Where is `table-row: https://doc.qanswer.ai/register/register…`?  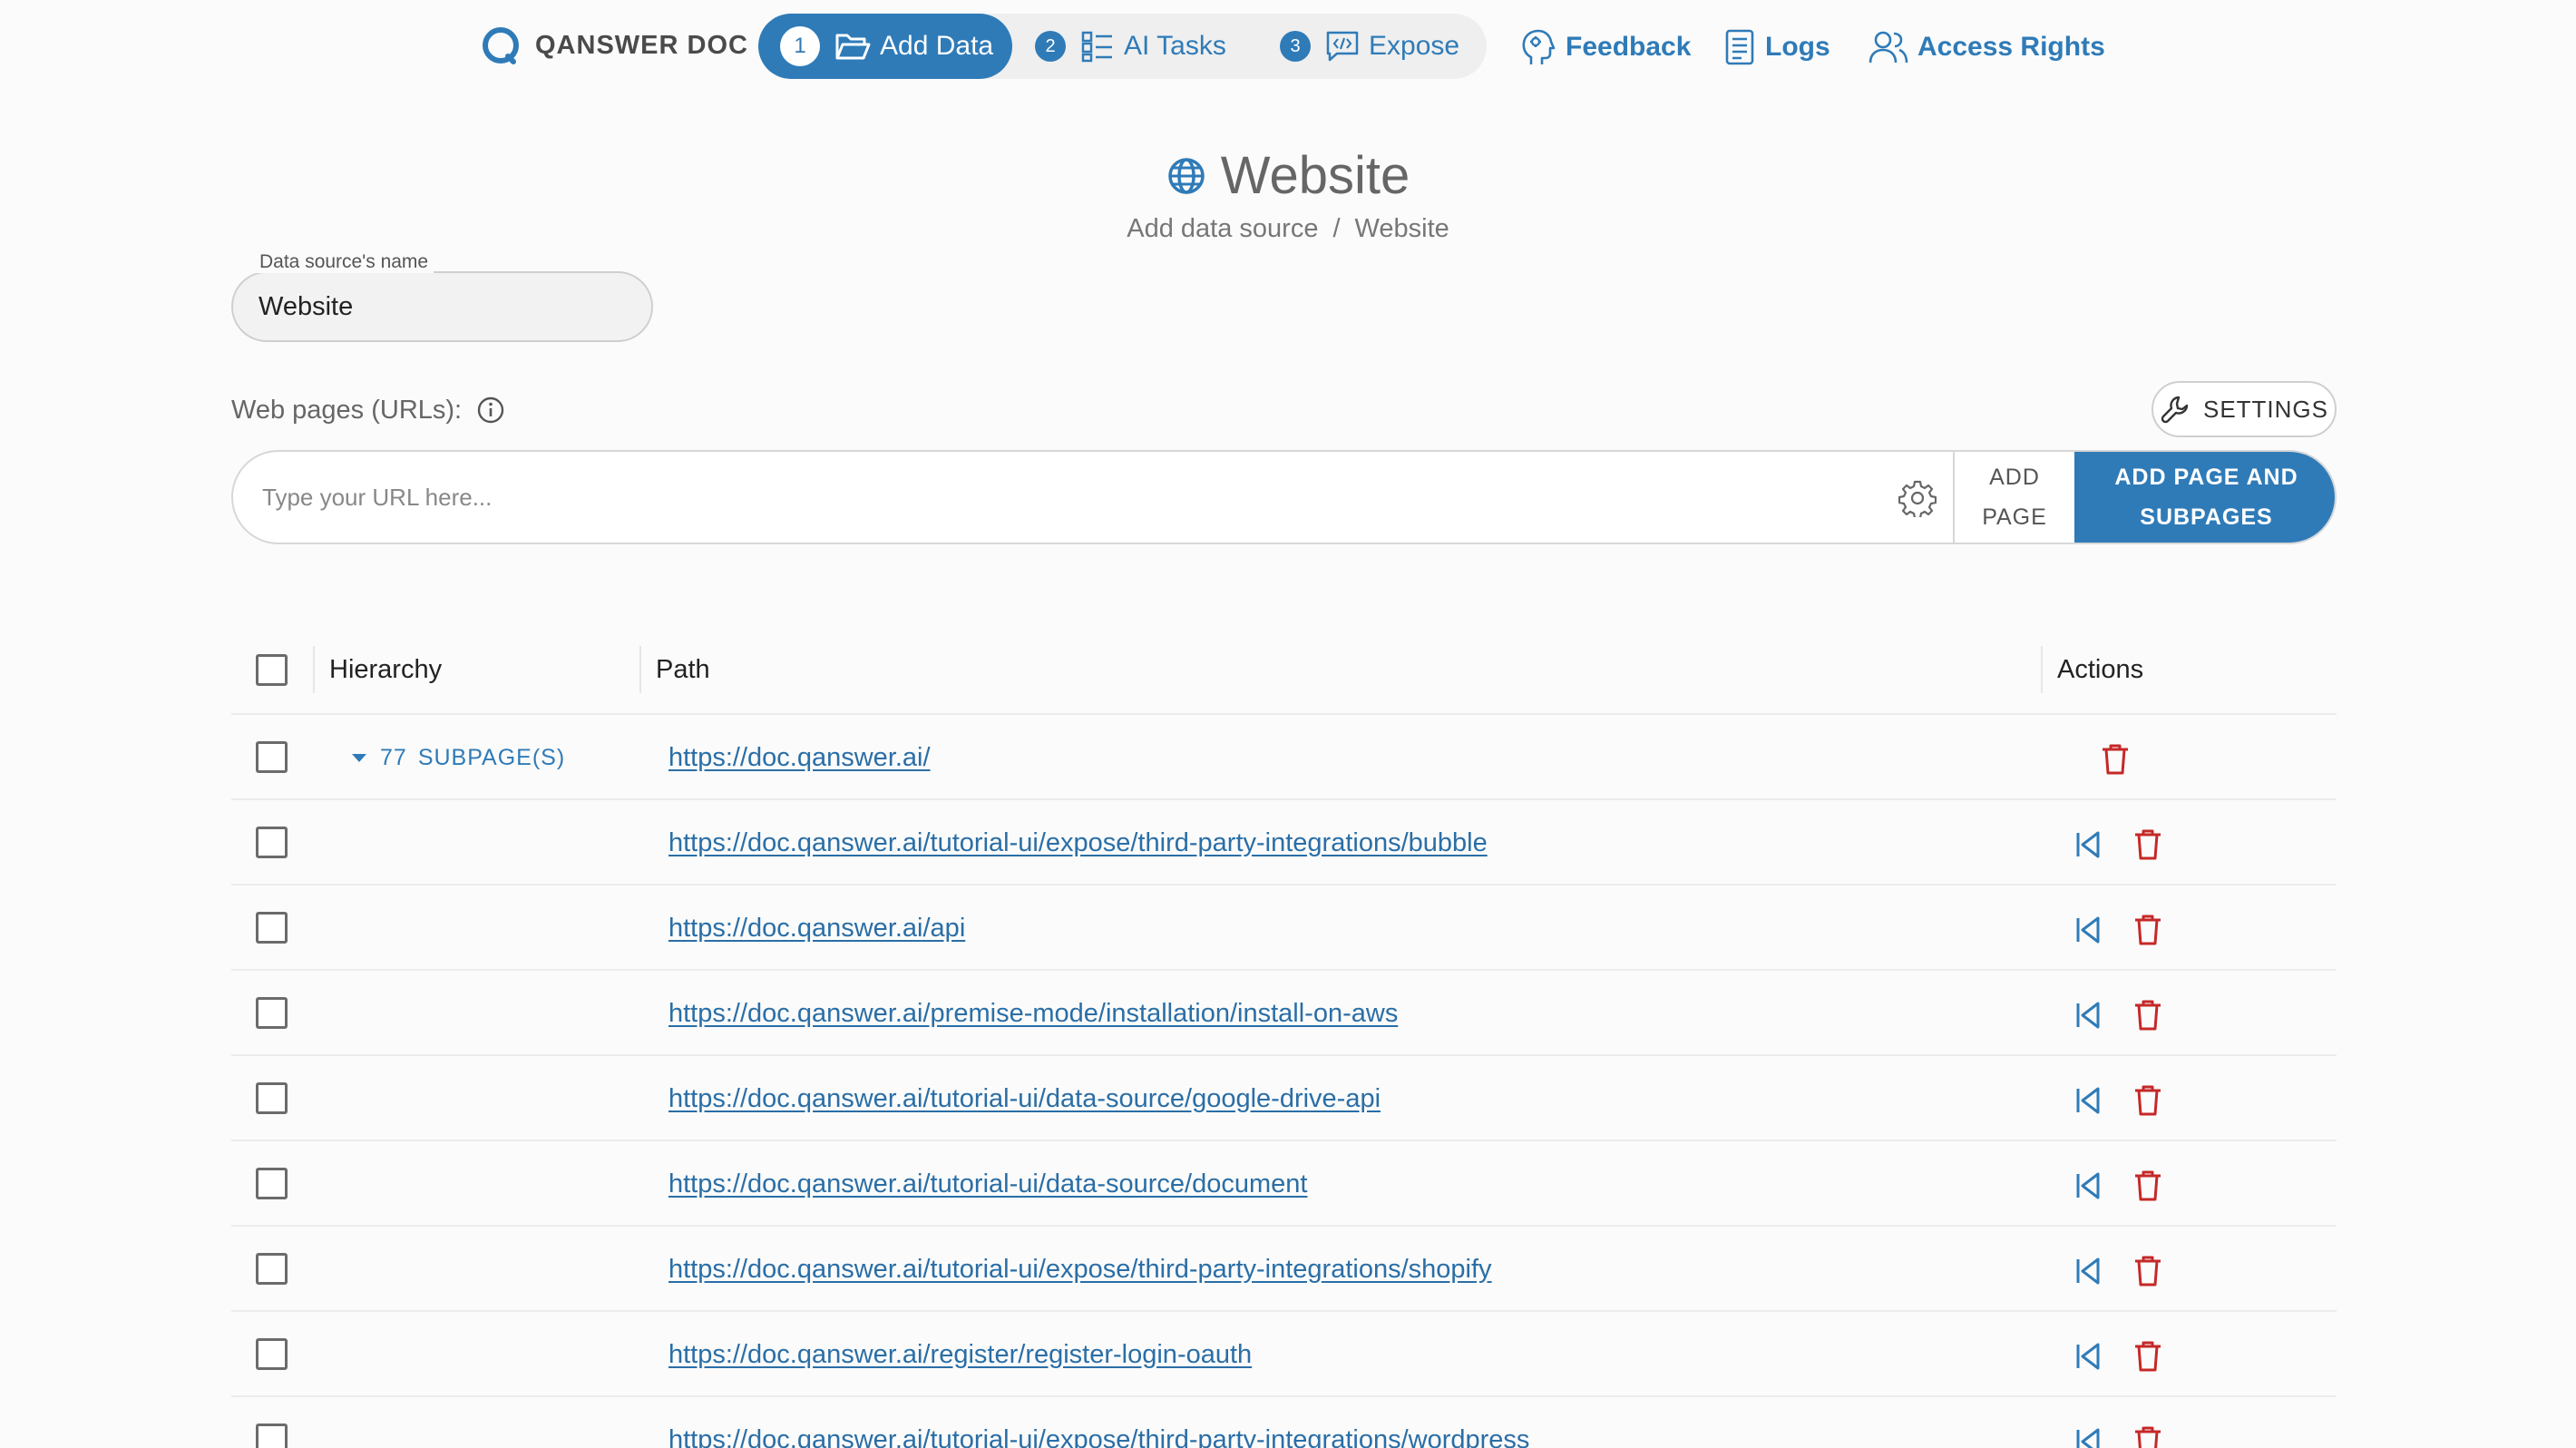
table-row: https://doc.qanswer.ai/register/register… is located at coordinates (1284, 1354).